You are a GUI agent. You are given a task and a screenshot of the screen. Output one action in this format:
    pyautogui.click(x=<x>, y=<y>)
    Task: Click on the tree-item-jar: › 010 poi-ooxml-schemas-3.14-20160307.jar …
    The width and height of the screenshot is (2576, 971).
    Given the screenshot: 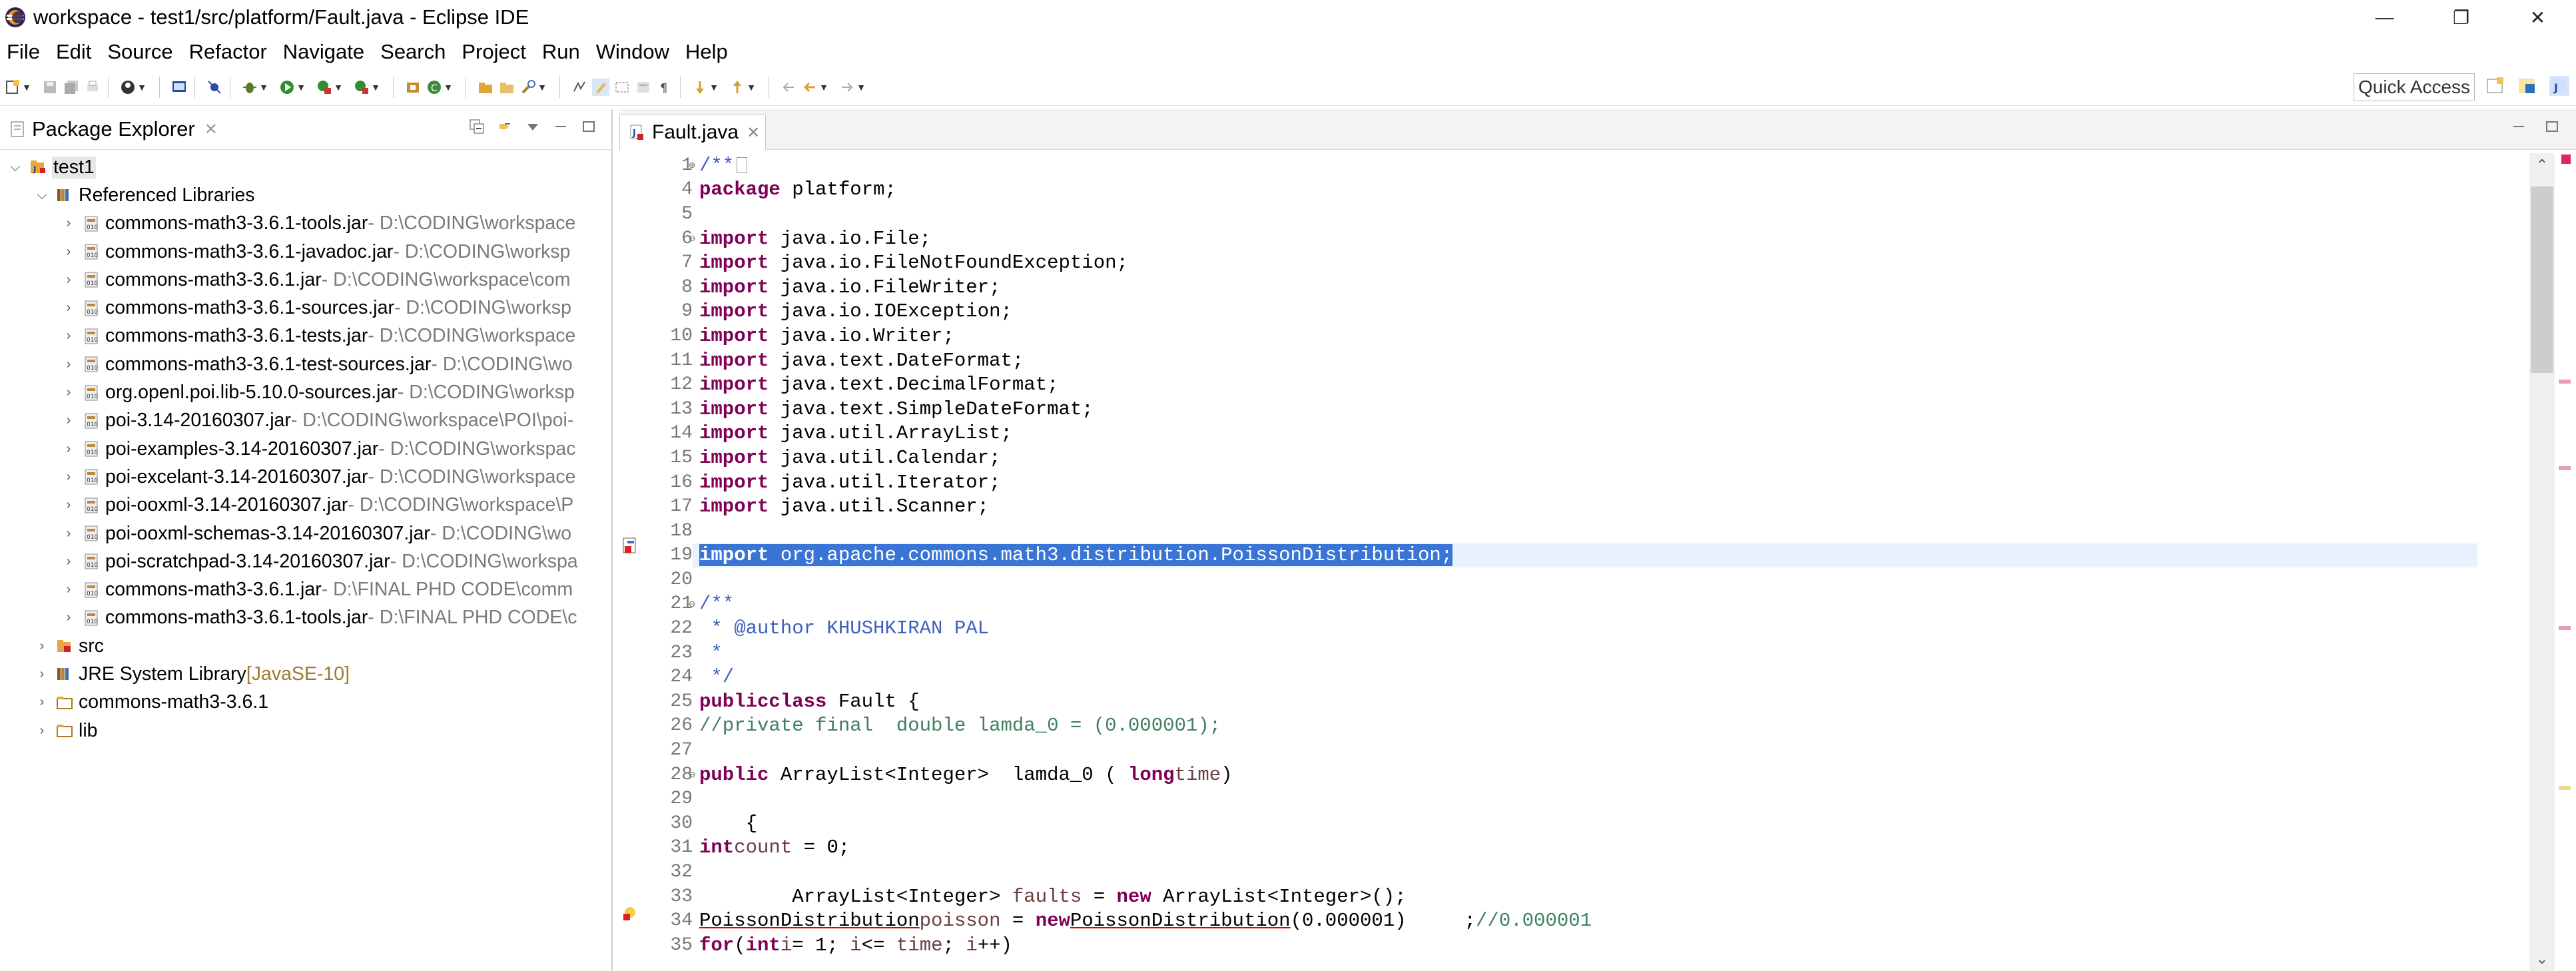 What is the action you would take?
    pyautogui.click(x=305, y=533)
    